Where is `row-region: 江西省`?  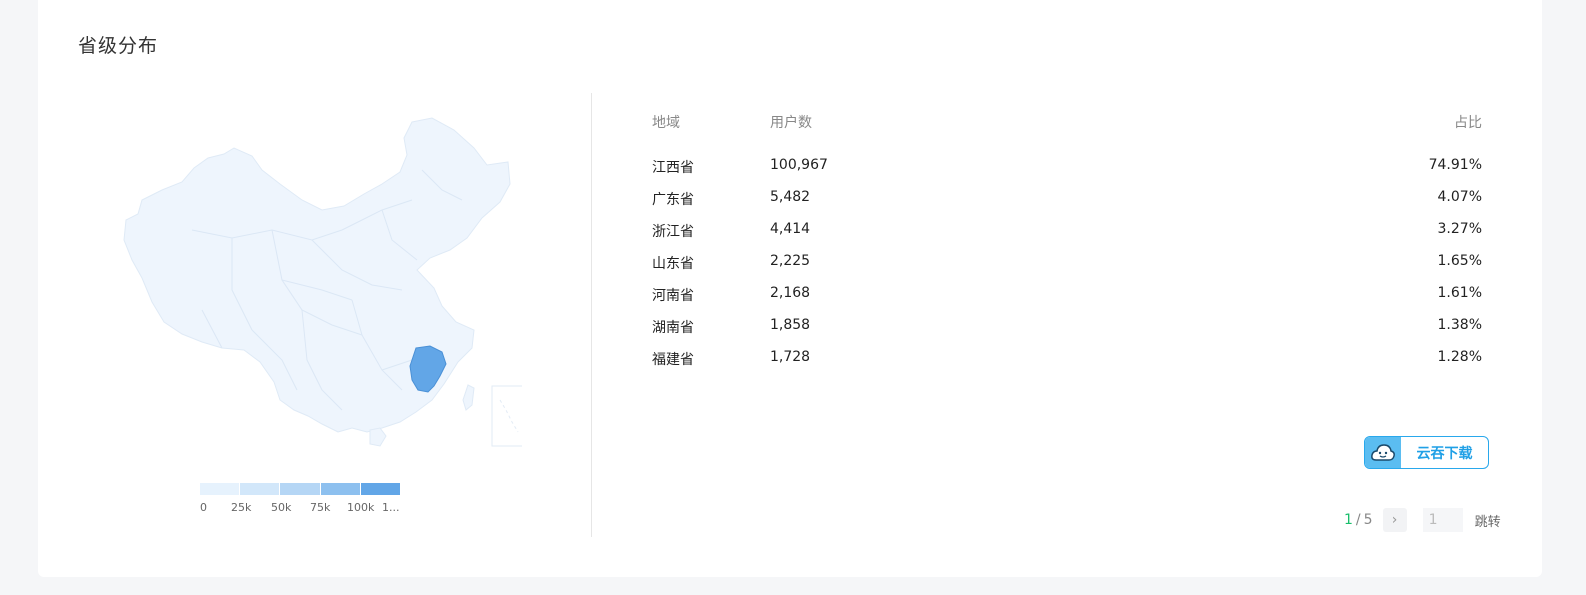
row-region: 江西省 is located at coordinates (673, 168).